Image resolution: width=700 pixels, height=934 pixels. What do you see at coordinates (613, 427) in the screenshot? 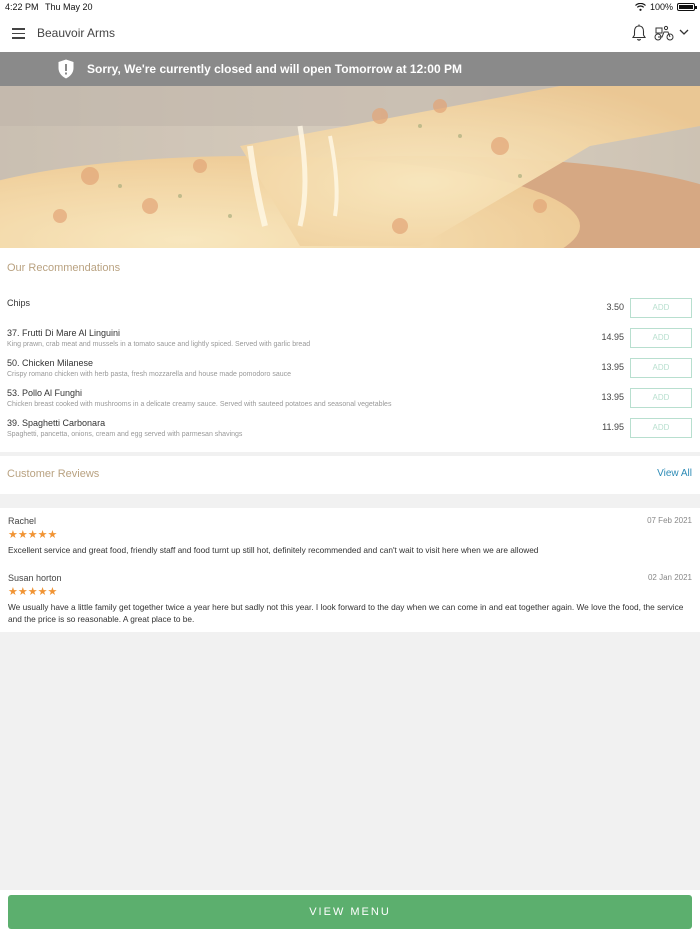
I see `item-price: 11.95` at bounding box center [613, 427].